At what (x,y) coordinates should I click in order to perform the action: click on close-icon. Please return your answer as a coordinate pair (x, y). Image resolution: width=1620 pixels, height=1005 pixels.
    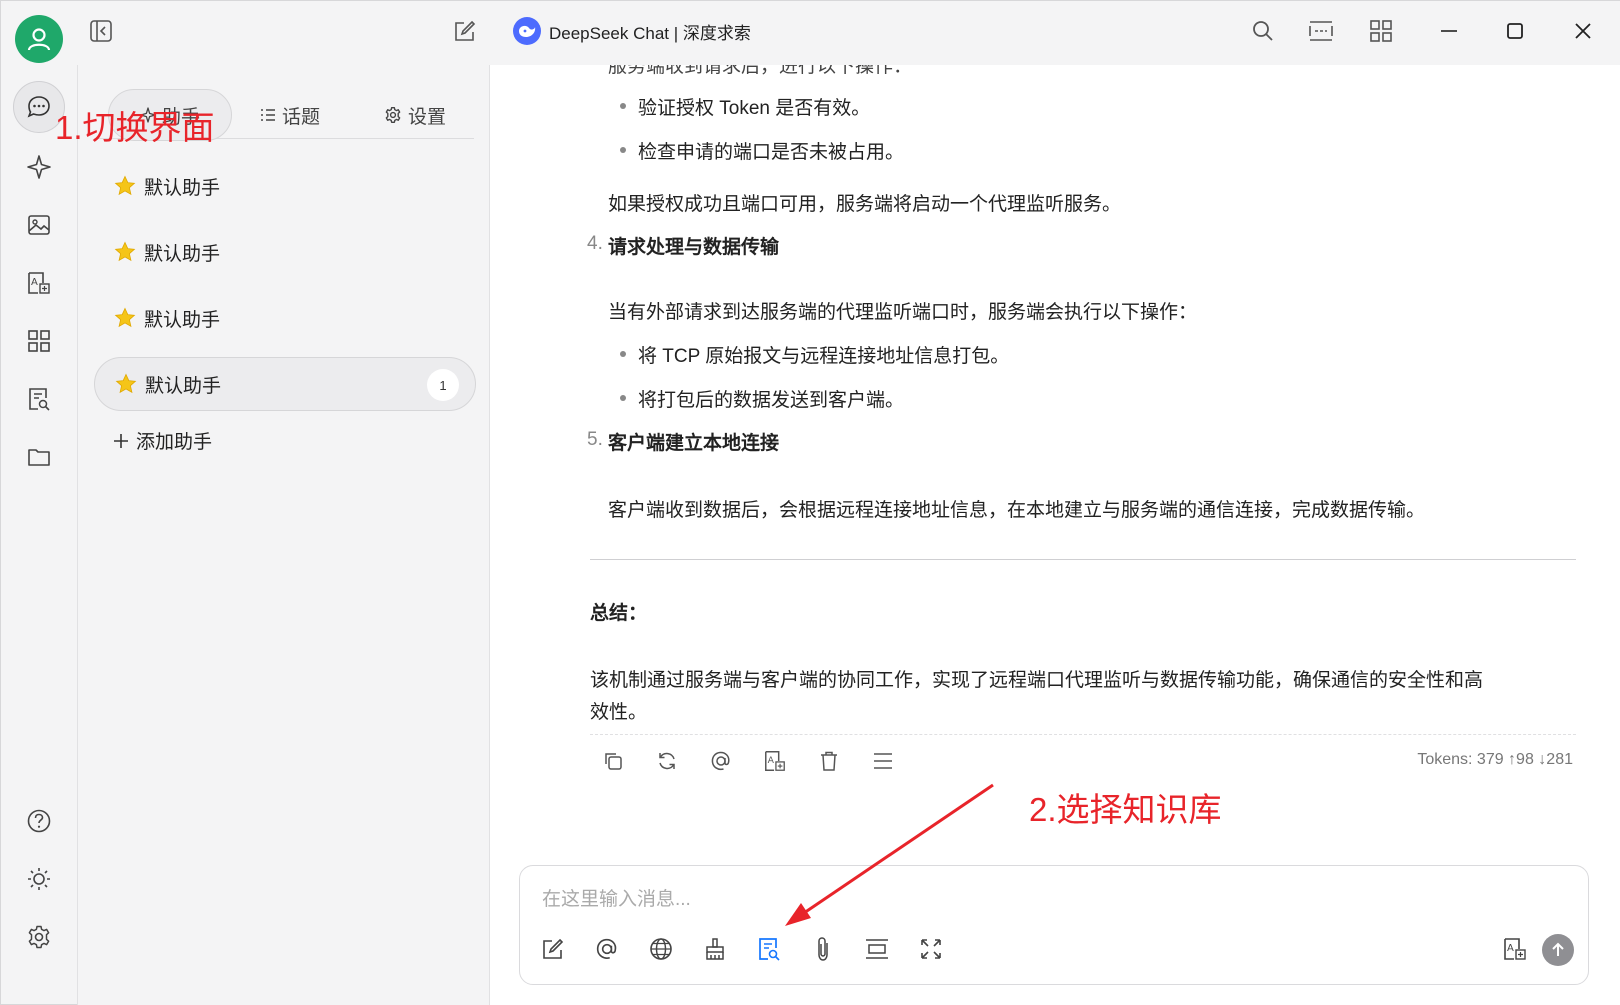
    Looking at the image, I should click on (1583, 31).